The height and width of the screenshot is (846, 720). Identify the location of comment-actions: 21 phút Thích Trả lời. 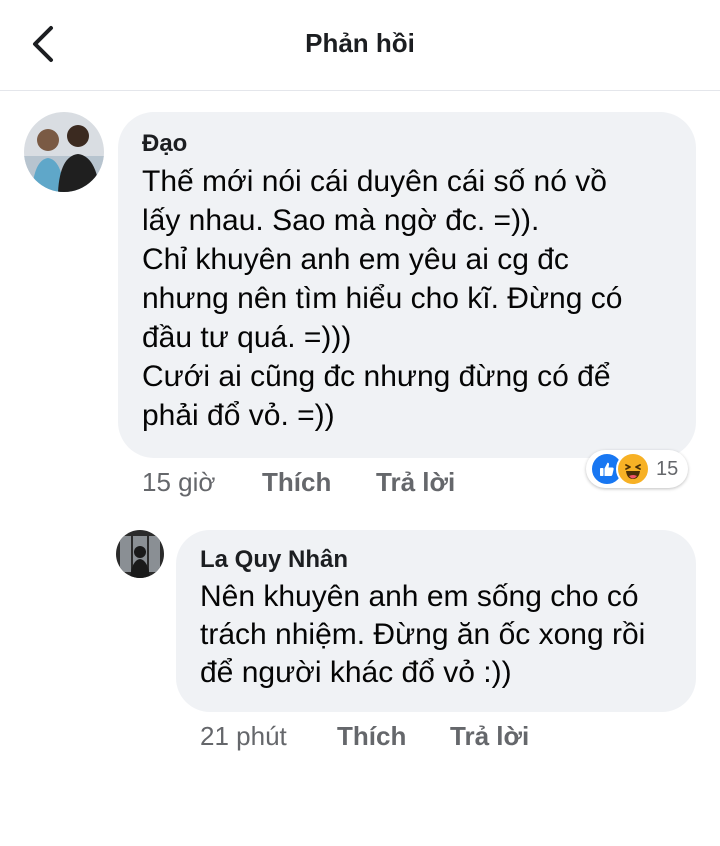
(370, 737).